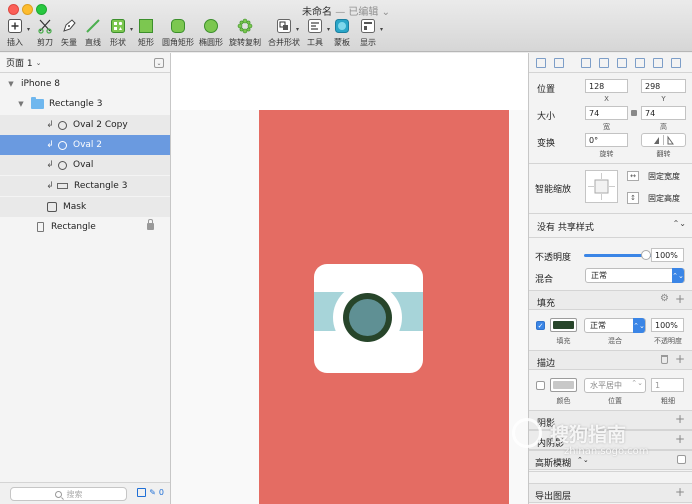  Describe the element at coordinates (680, 492) in the screenshot. I see `add-export-icon: +` at that location.